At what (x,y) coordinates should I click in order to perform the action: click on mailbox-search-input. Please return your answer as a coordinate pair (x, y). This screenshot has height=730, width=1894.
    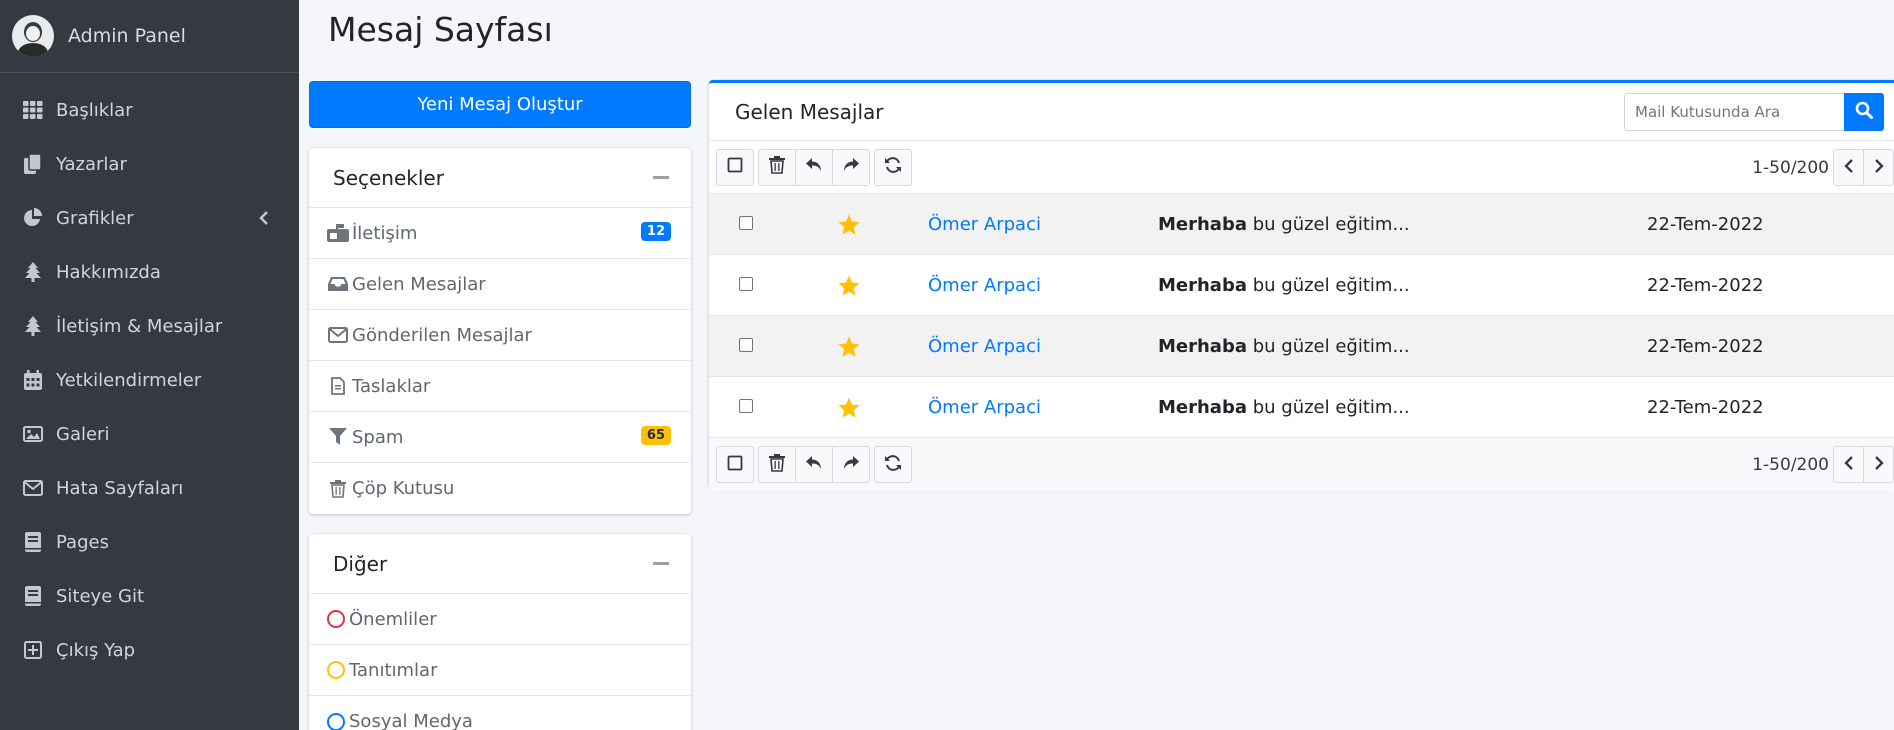
    Looking at the image, I should click on (1734, 112).